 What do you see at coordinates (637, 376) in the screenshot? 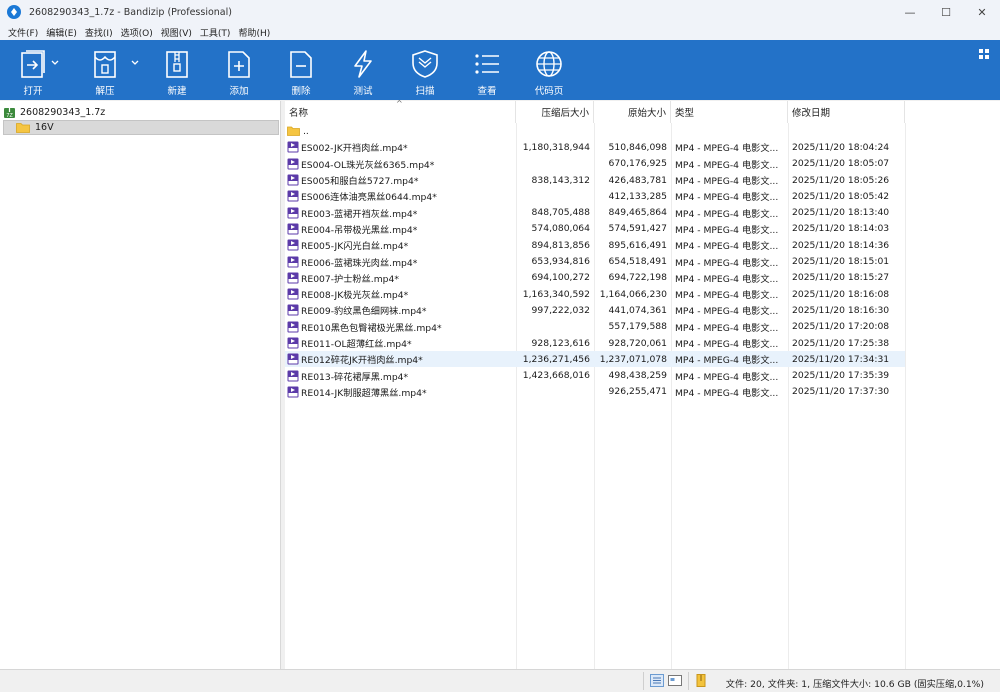
I see `original-size: 498,438,259` at bounding box center [637, 376].